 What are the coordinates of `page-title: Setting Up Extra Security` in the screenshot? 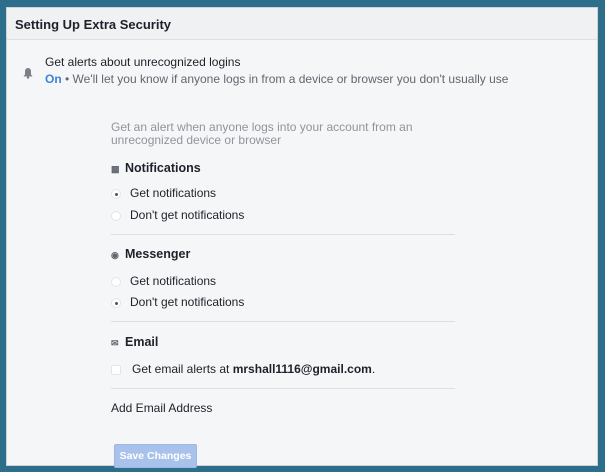 It's located at (93, 24).